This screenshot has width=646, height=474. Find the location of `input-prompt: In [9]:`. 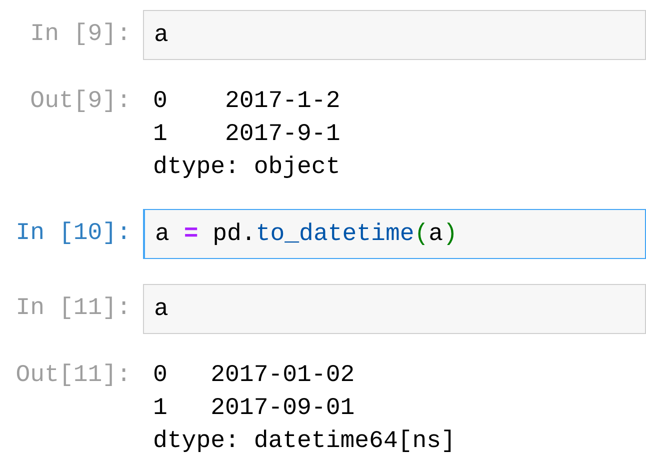

input-prompt: In [9]: is located at coordinates (80, 35).